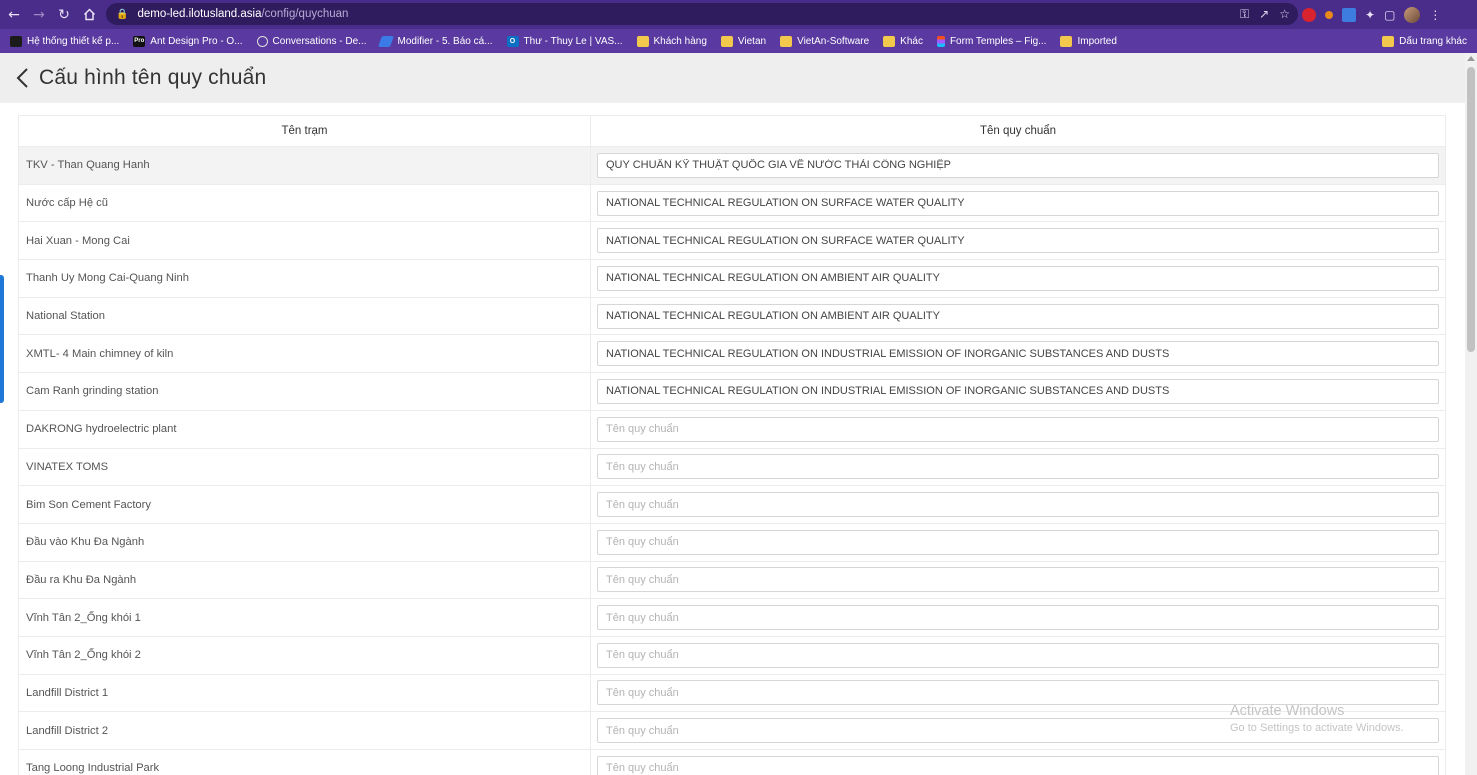  I want to click on puzzle-icon: ✦, so click(1370, 15).